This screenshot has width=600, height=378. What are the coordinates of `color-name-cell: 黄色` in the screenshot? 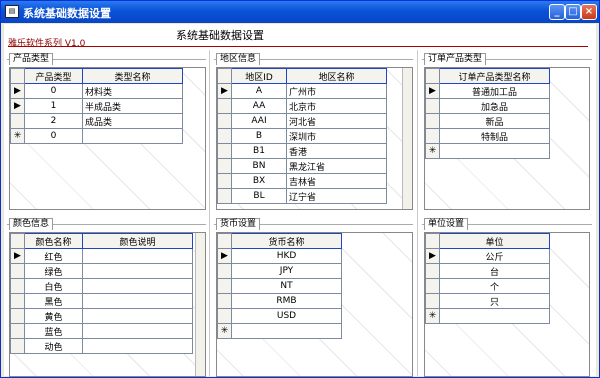 It's located at (53, 316).